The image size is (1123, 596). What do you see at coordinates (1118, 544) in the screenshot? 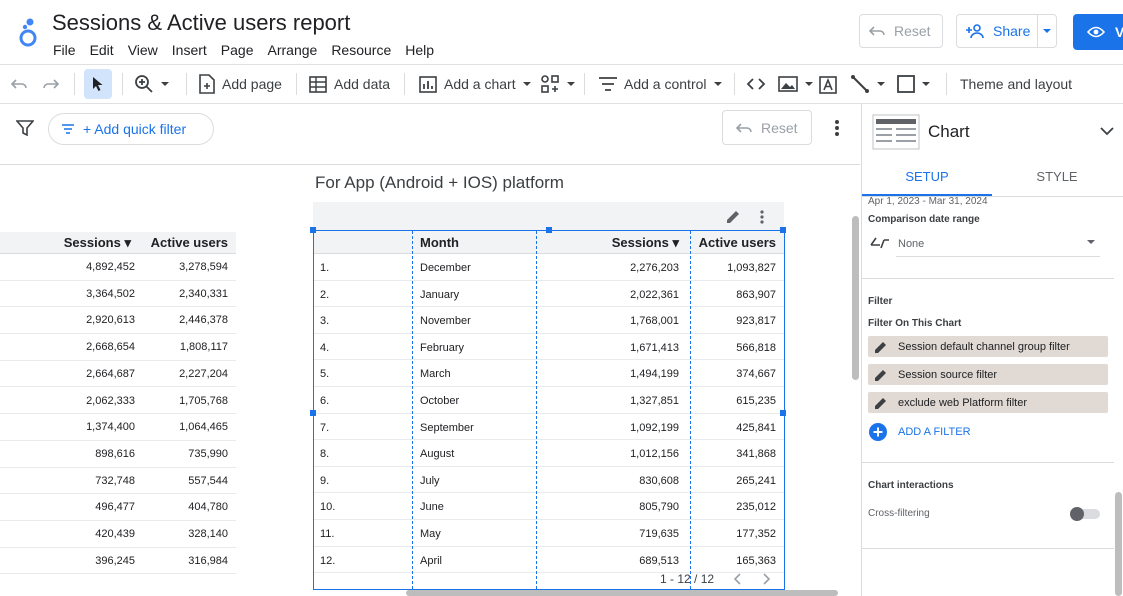
I see `panel-scrollbar` at bounding box center [1118, 544].